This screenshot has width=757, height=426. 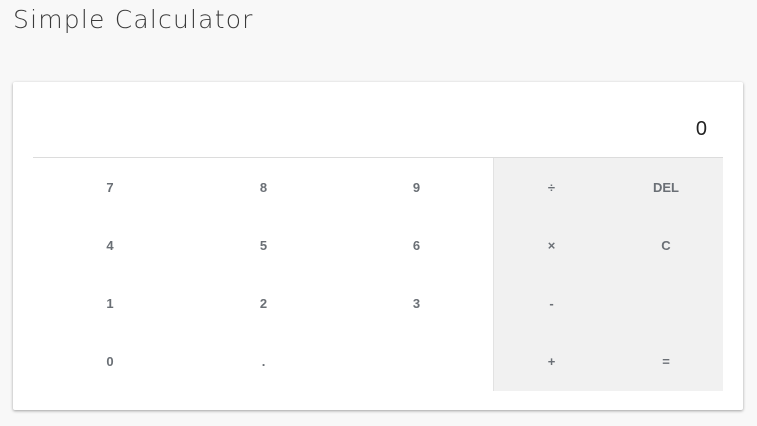 What do you see at coordinates (416, 187) in the screenshot?
I see `key-9: 9` at bounding box center [416, 187].